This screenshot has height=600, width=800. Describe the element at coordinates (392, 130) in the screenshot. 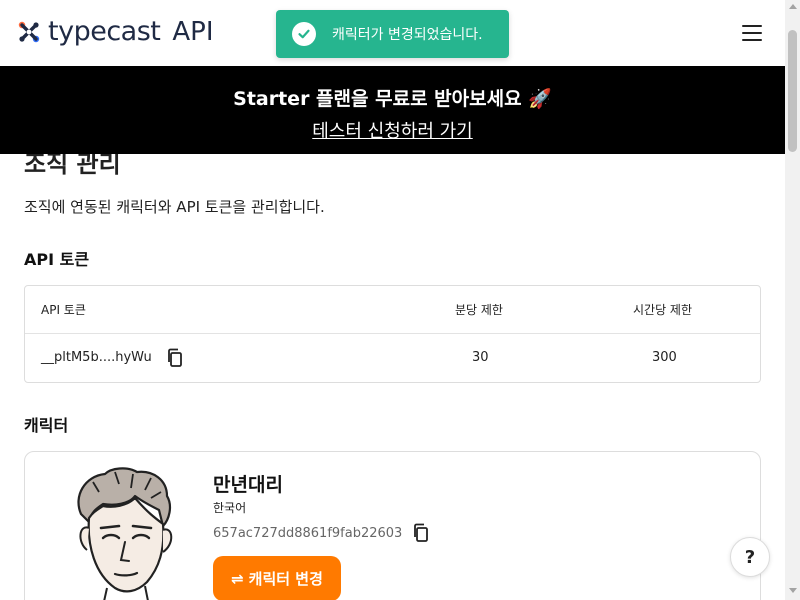

I see `tester-apply-link: 테스터 신청하러 가기` at that location.